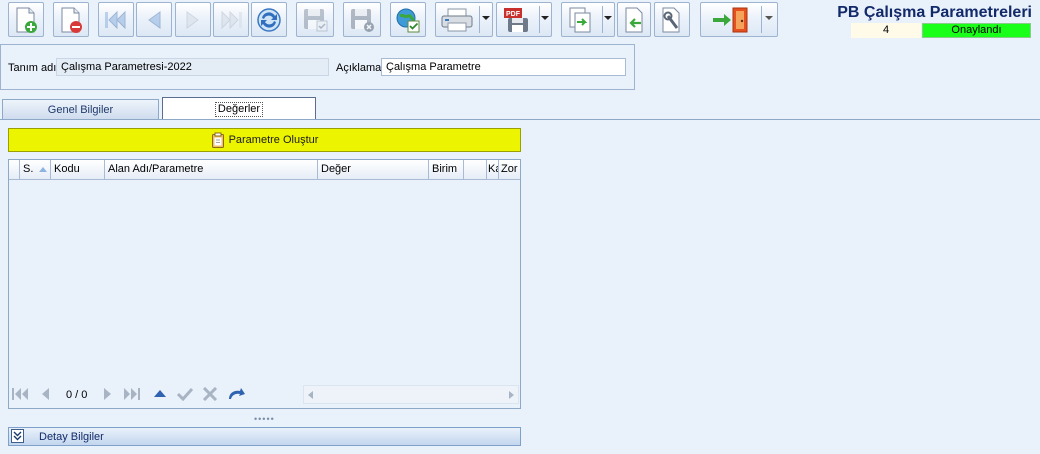  What do you see at coordinates (210, 394) in the screenshot?
I see `nav-cancel-icon` at bounding box center [210, 394].